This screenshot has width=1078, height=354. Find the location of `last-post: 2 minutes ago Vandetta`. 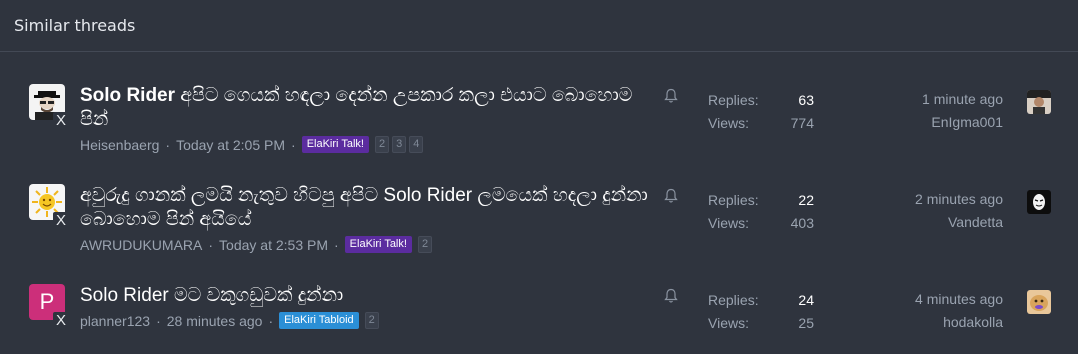

last-post: 2 minutes ago Vandetta is located at coordinates (959, 211).